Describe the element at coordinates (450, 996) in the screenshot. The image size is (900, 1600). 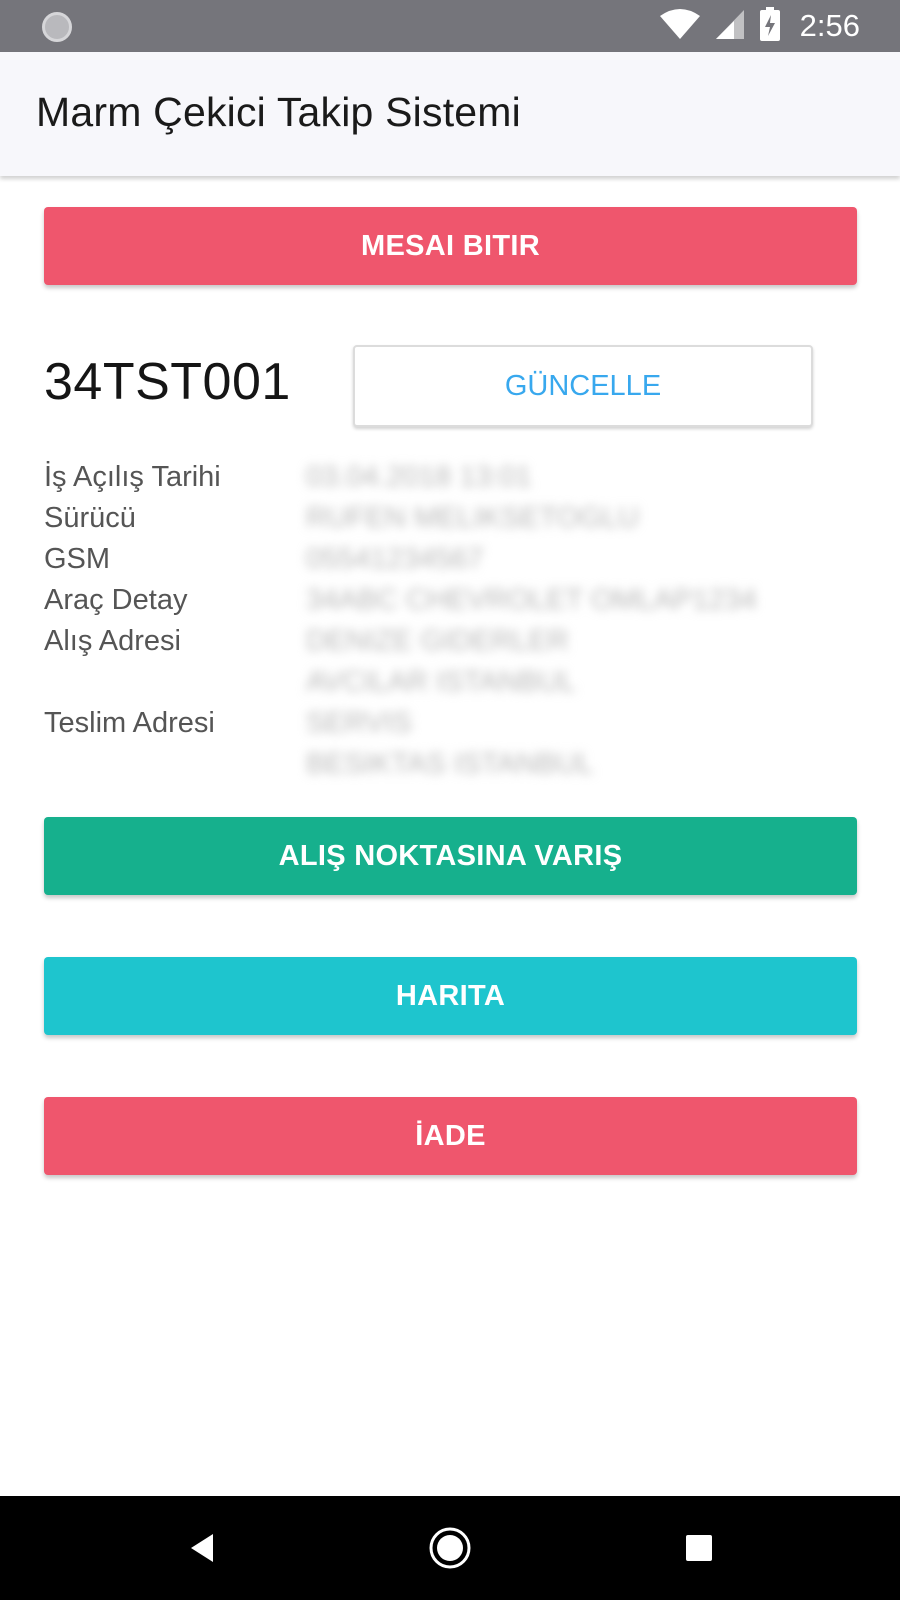
I see `map-button: HARITA` at that location.